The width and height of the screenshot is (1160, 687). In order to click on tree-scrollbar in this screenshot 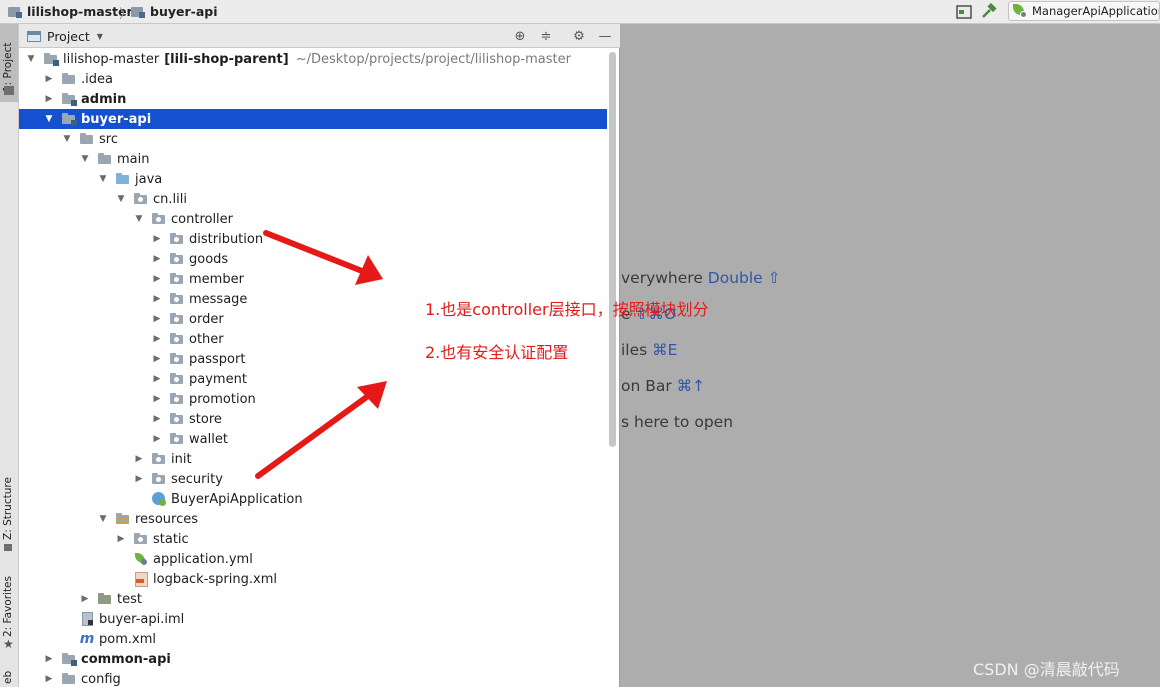, I will do `click(612, 249)`.